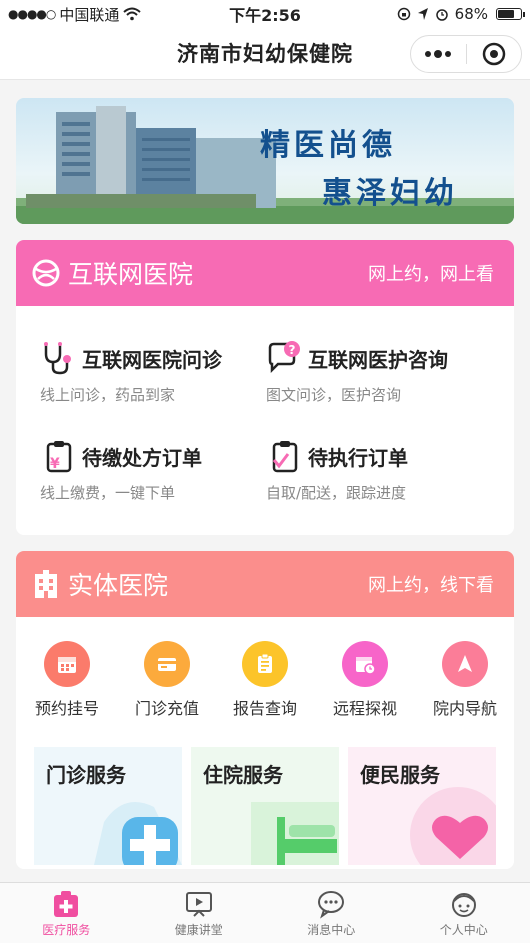  What do you see at coordinates (295, 833) in the screenshot?
I see `bed-icon` at bounding box center [295, 833].